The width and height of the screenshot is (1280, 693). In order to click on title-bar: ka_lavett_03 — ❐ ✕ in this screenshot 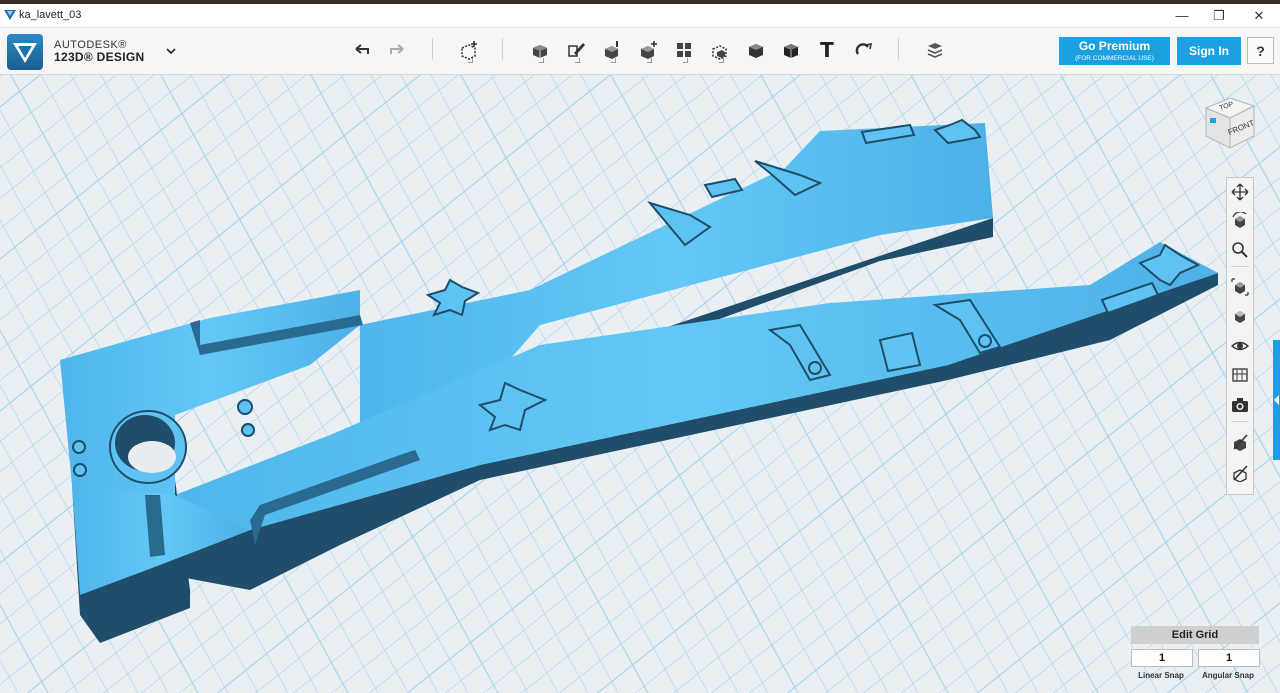, I will do `click(640, 14)`.